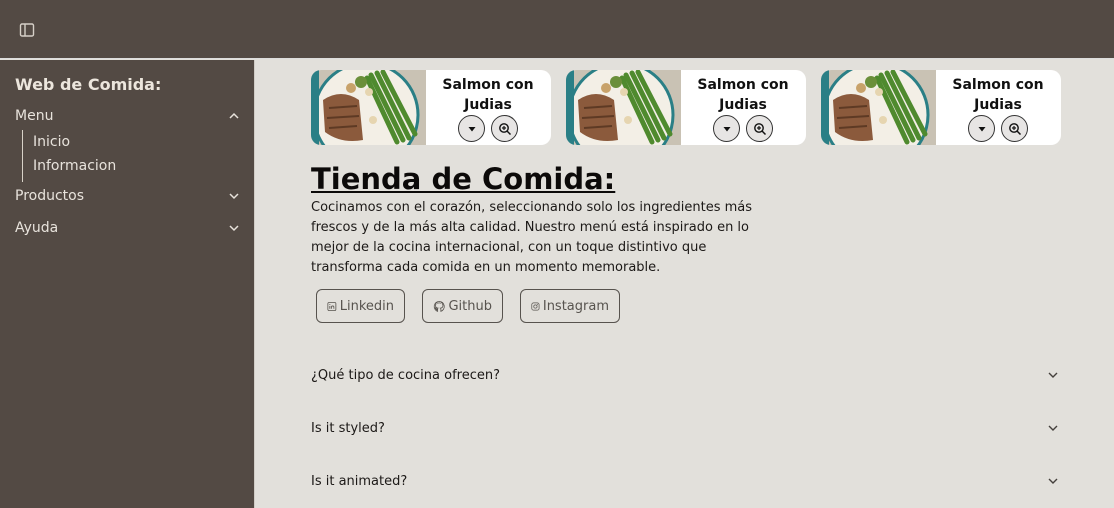 The height and width of the screenshot is (508, 1114). I want to click on sidebar-toggle-icon, so click(27, 30).